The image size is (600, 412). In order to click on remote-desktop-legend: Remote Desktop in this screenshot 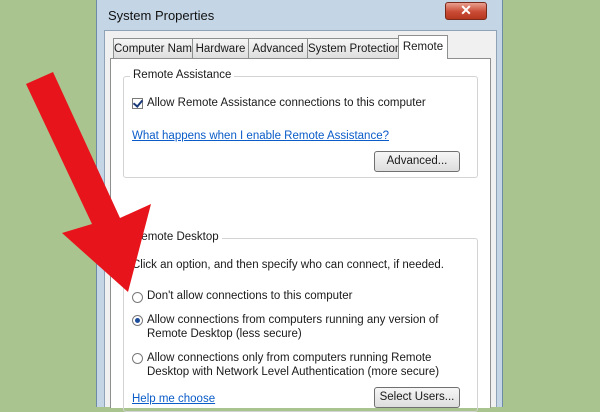, I will do `click(176, 237)`.